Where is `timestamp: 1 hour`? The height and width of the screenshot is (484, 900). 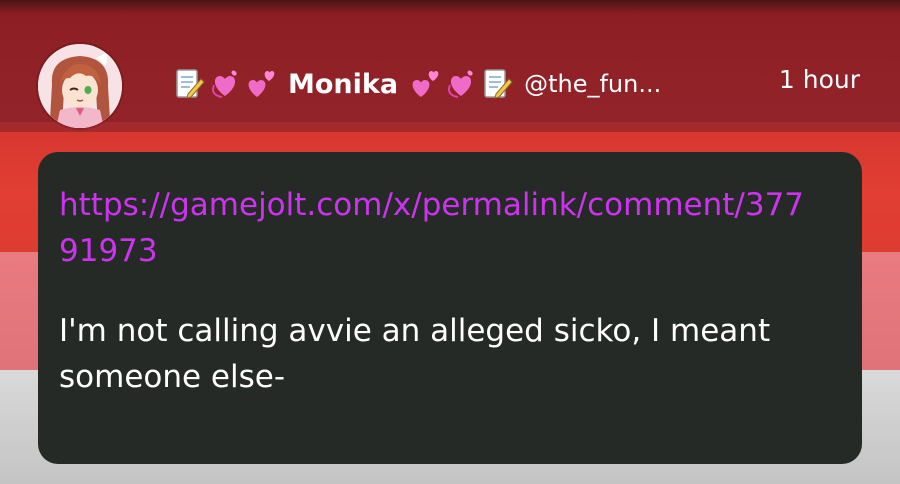 timestamp: 1 hour is located at coordinates (819, 79).